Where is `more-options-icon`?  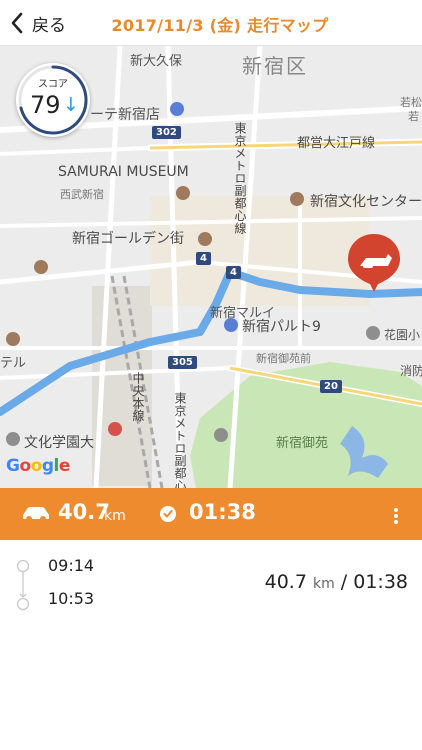 more-options-icon is located at coordinates (396, 516).